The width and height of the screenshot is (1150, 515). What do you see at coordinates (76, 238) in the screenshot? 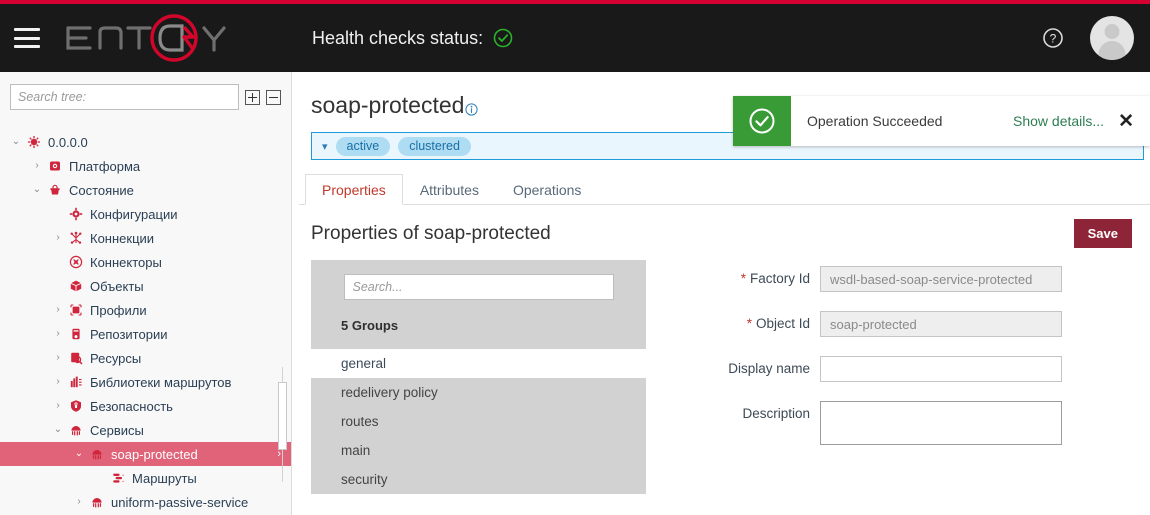
I see `connections-icon` at bounding box center [76, 238].